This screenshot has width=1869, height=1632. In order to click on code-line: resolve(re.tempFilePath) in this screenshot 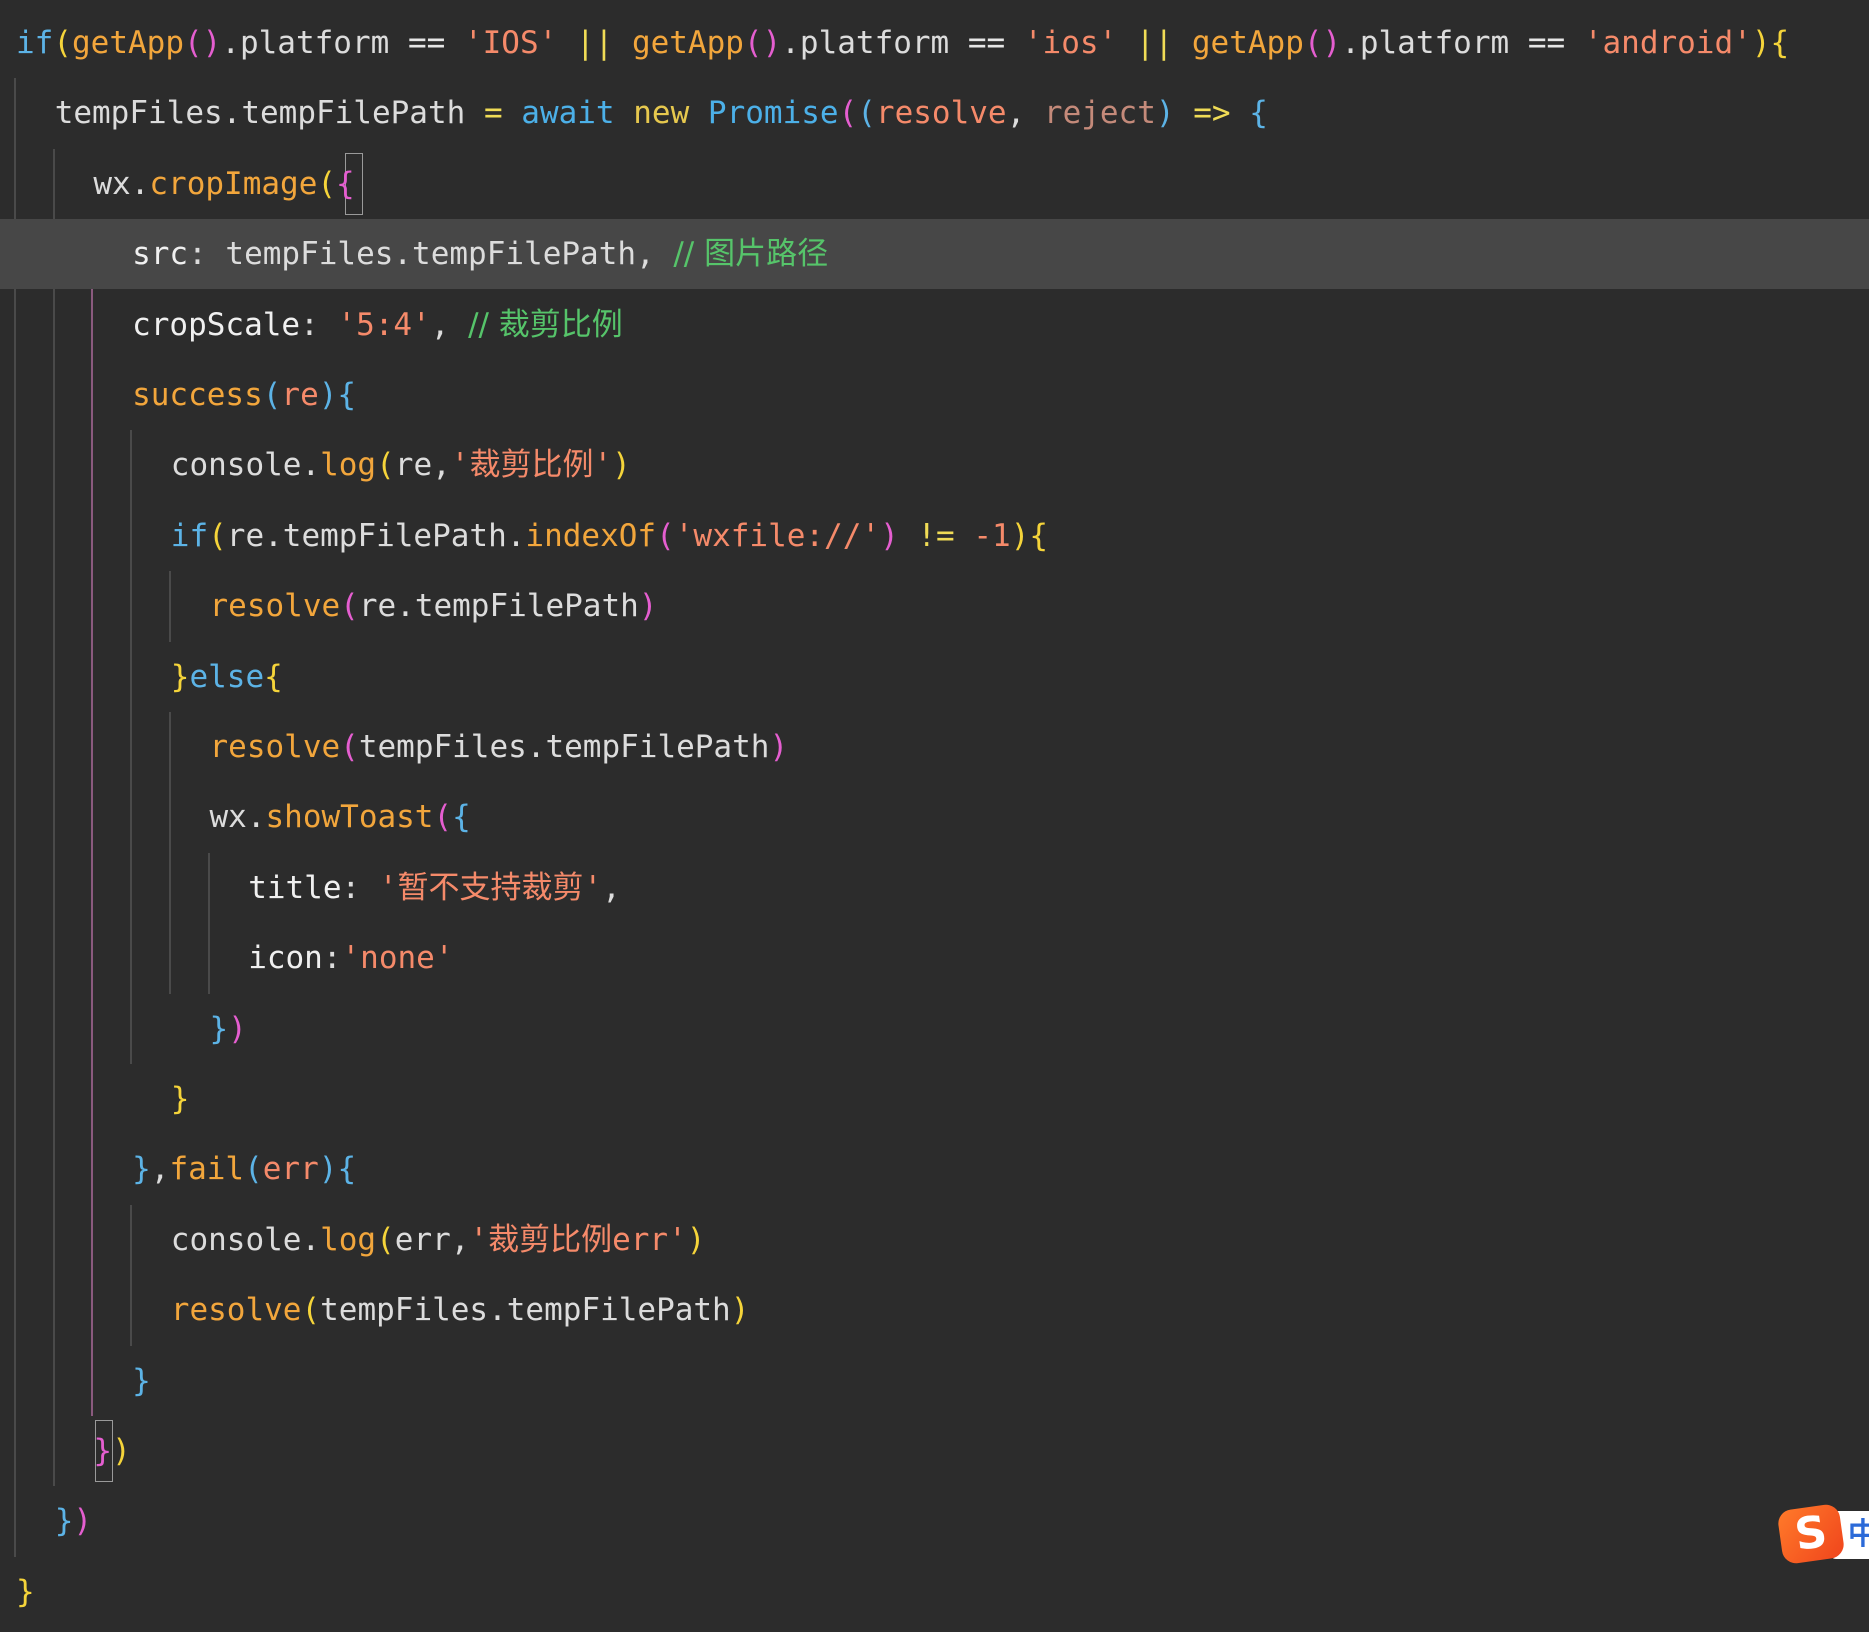, I will do `click(934, 606)`.